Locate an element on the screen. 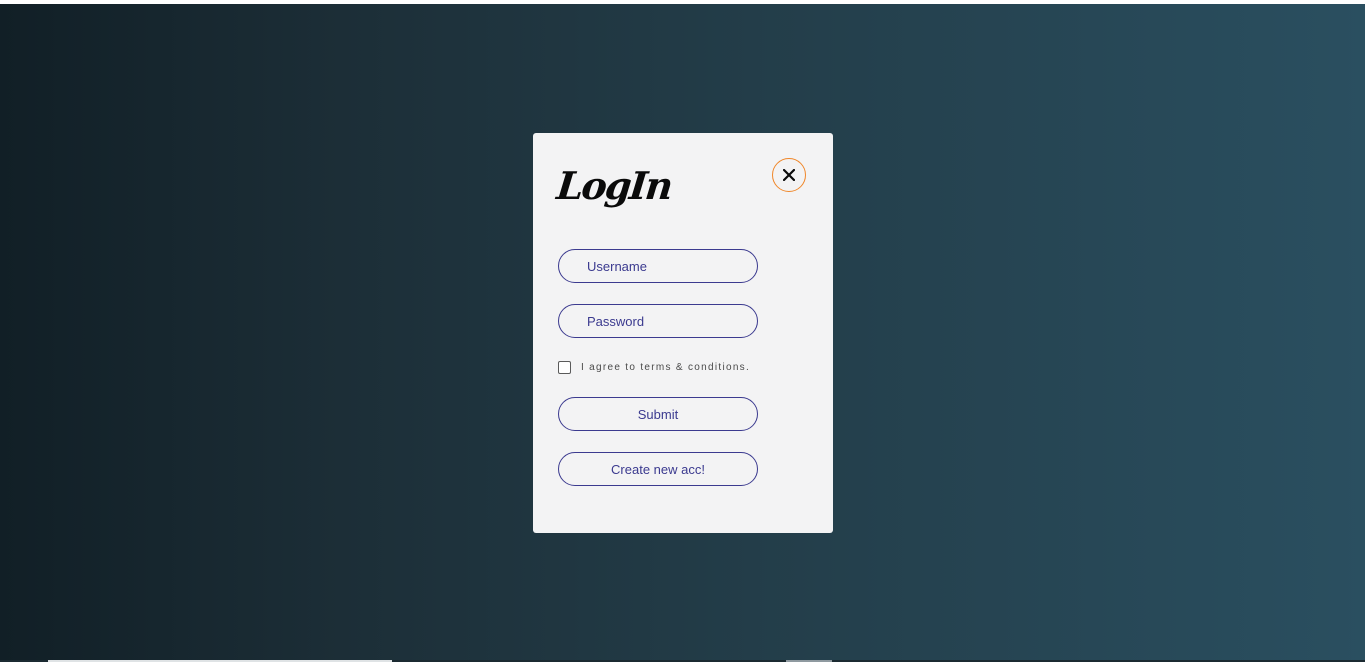 The height and width of the screenshot is (662, 1365). close-button is located at coordinates (789, 175).